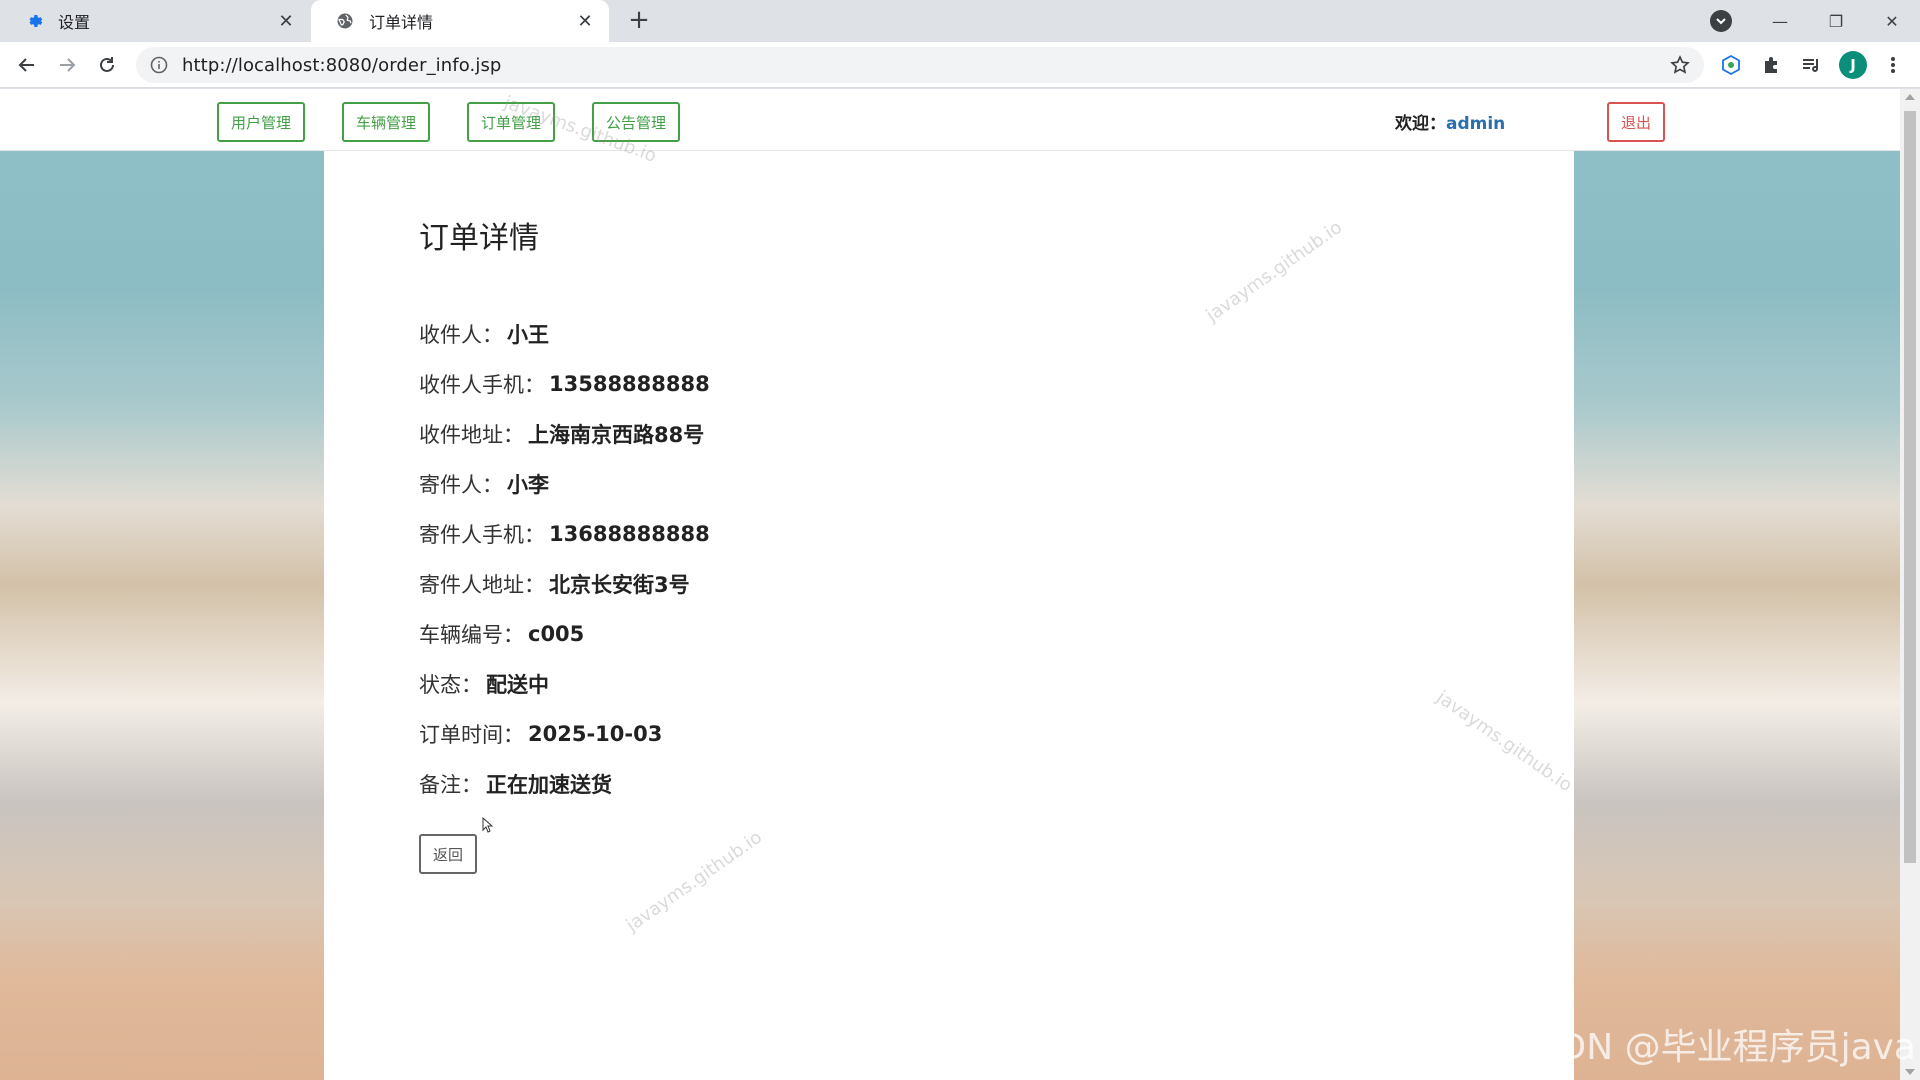 The height and width of the screenshot is (1080, 1920). I want to click on window-controls: — ❐ ✕, so click(1836, 21).